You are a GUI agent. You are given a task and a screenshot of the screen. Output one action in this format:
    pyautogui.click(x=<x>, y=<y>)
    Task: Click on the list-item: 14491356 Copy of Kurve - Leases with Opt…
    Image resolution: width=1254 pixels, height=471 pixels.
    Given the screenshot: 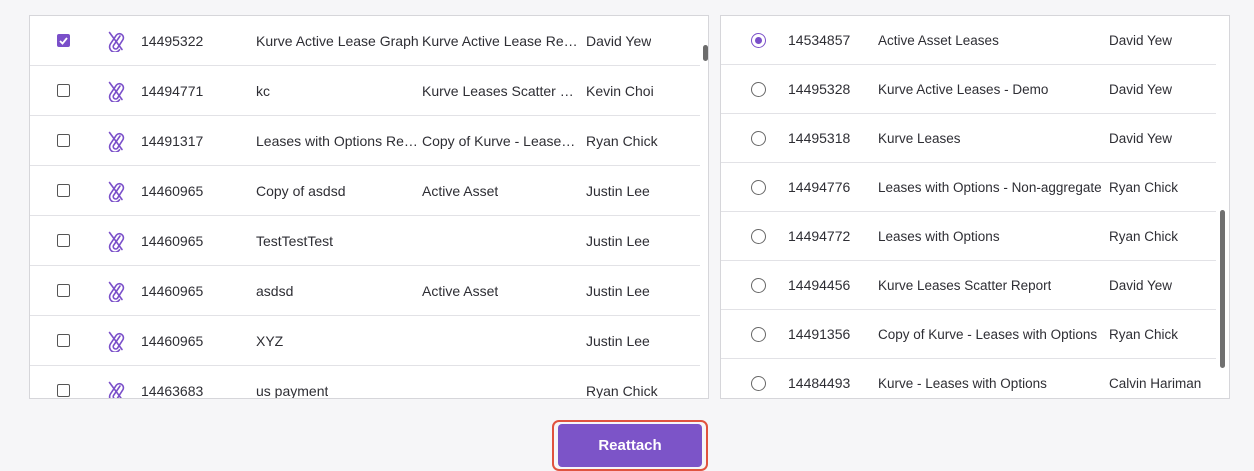 What is the action you would take?
    pyautogui.click(x=968, y=334)
    